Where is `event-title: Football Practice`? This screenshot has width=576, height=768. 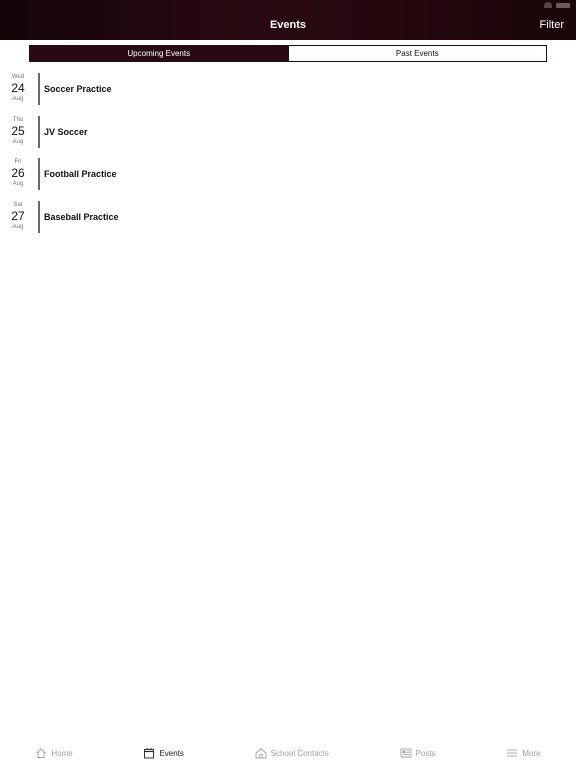
event-title: Football Practice is located at coordinates (80, 174).